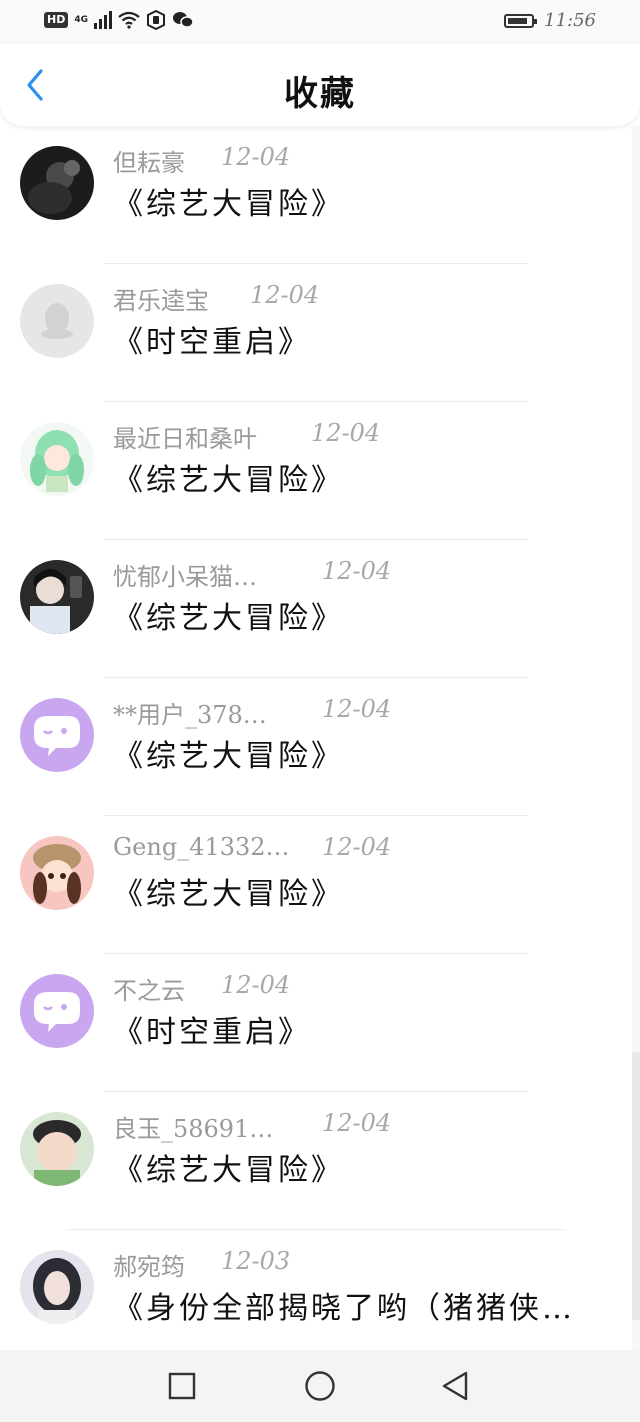 The height and width of the screenshot is (1422, 640). What do you see at coordinates (636, 1186) in the screenshot?
I see `scrollbar` at bounding box center [636, 1186].